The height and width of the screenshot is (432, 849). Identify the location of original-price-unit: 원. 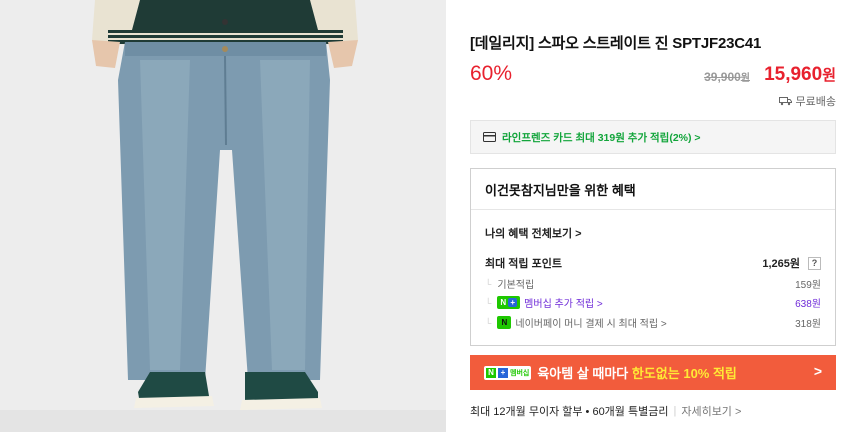
(745, 78).